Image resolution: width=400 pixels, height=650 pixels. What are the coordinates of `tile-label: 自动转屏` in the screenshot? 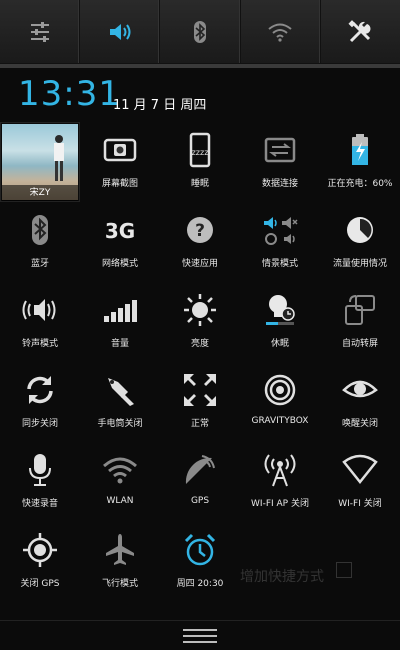 It's located at (359, 344).